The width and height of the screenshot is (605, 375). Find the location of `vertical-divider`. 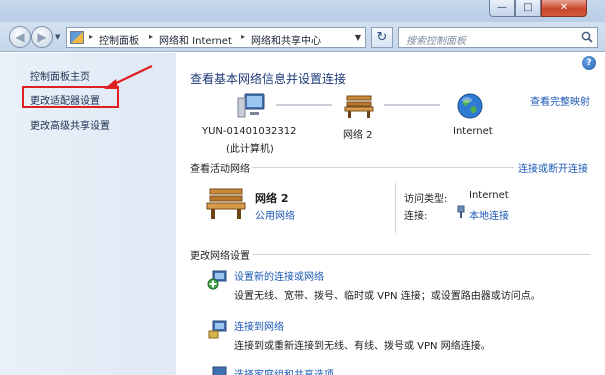

vertical-divider is located at coordinates (395, 208).